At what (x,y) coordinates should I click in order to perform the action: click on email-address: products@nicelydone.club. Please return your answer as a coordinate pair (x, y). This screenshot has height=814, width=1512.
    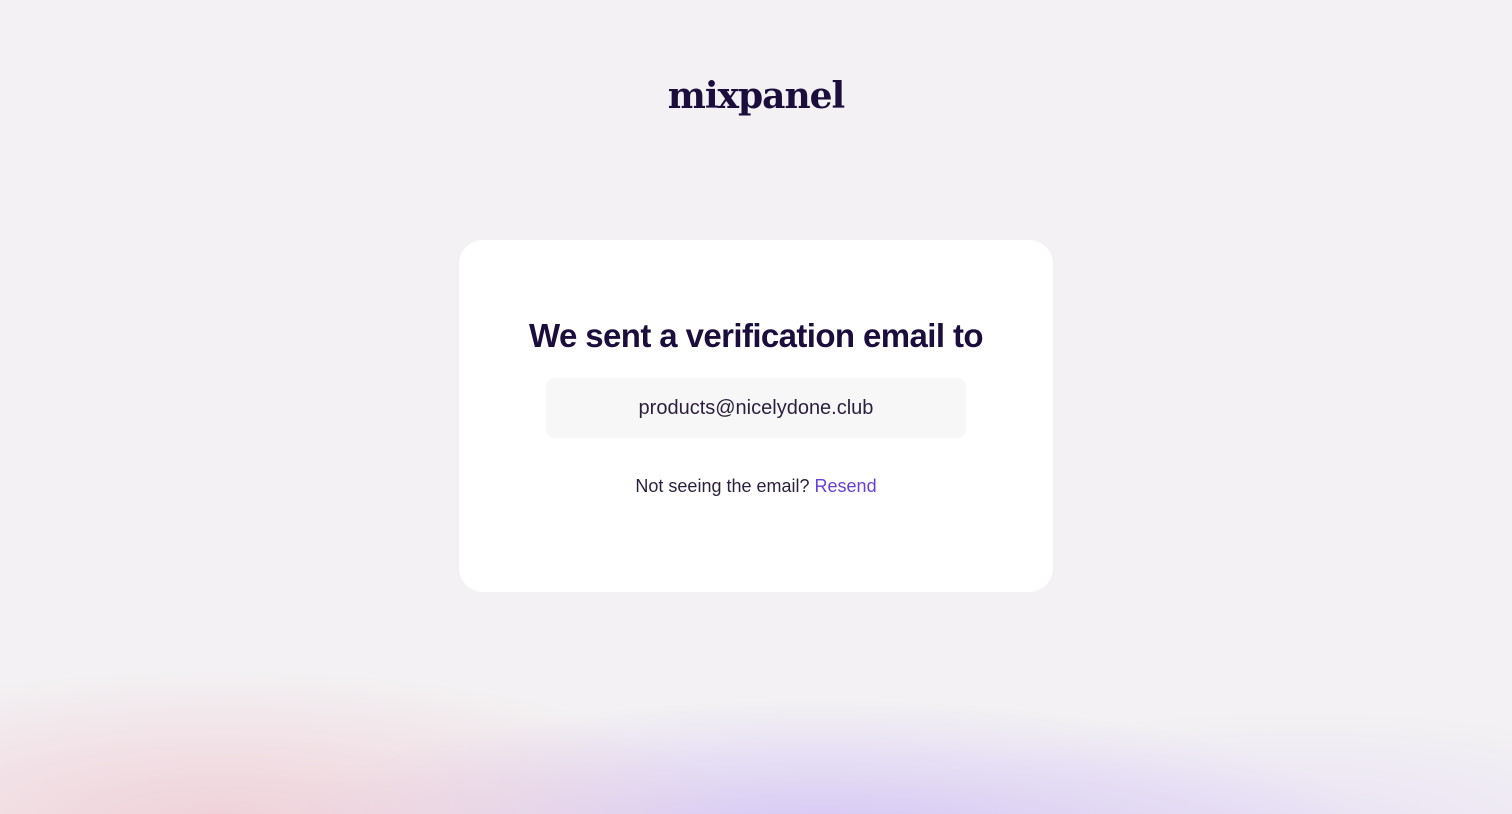
    Looking at the image, I should click on (756, 407).